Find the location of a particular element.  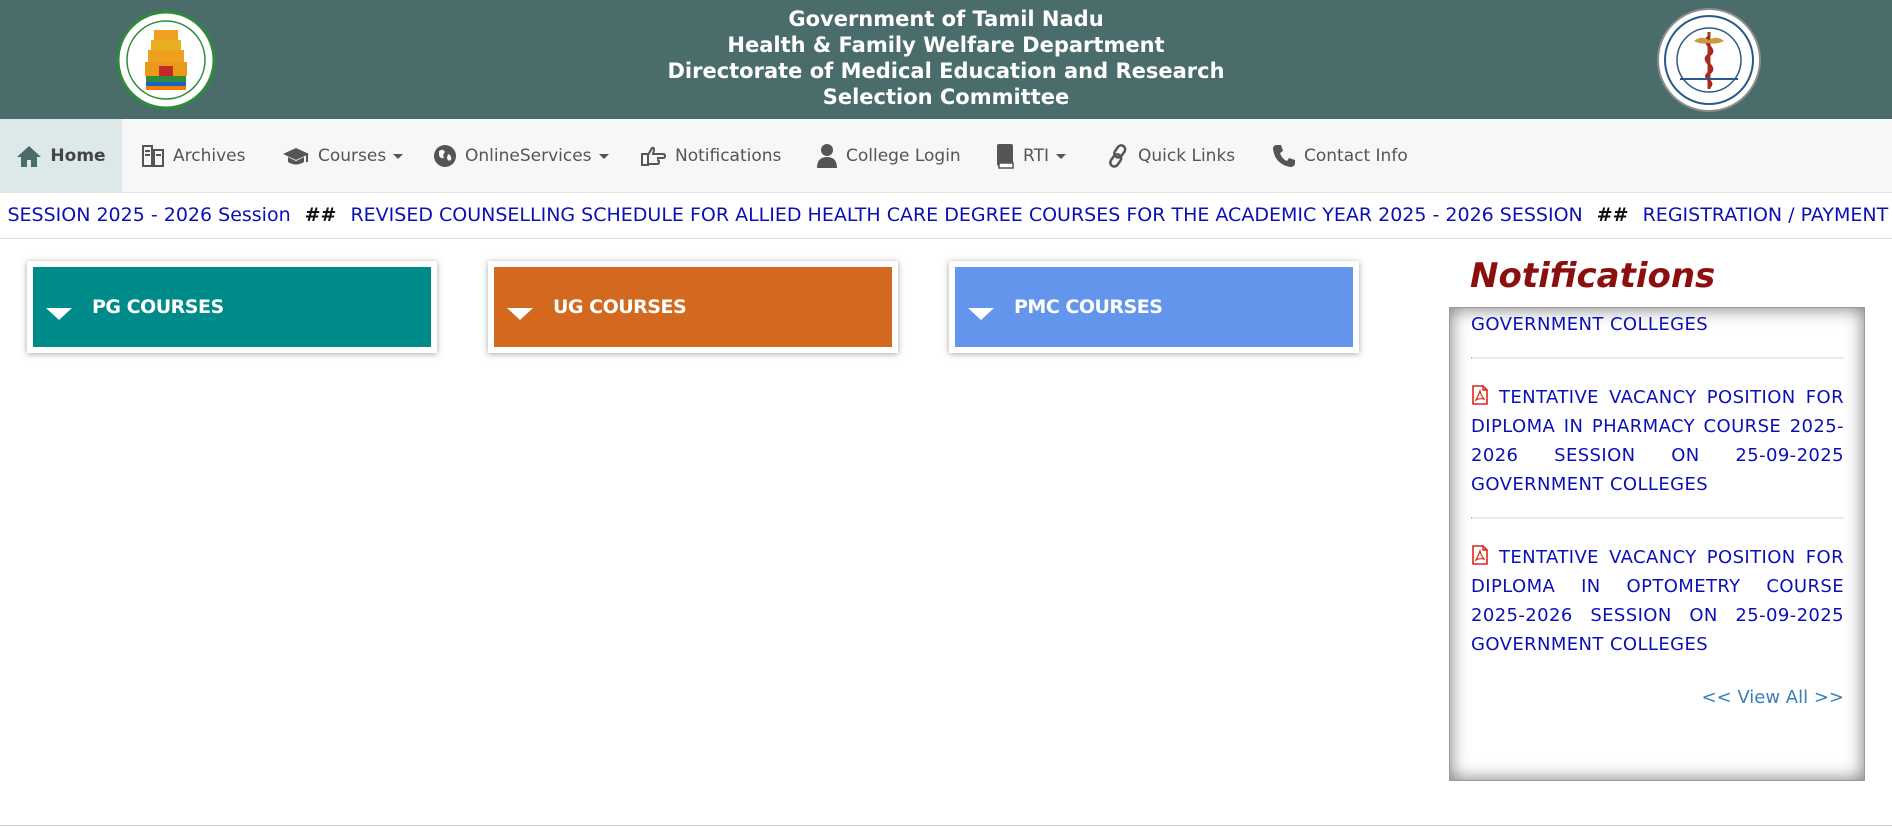

ticker-segment: ) SESSION 2025 - 2026 Session is located at coordinates (145, 215).